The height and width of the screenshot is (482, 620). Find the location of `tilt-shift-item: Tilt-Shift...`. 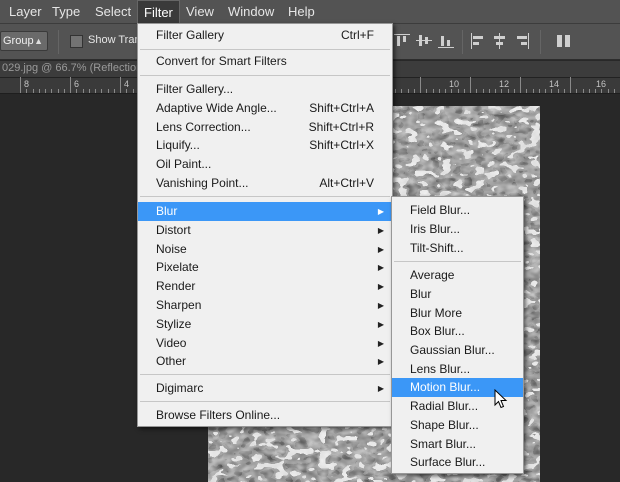

tilt-shift-item: Tilt-Shift... is located at coordinates (457, 248).